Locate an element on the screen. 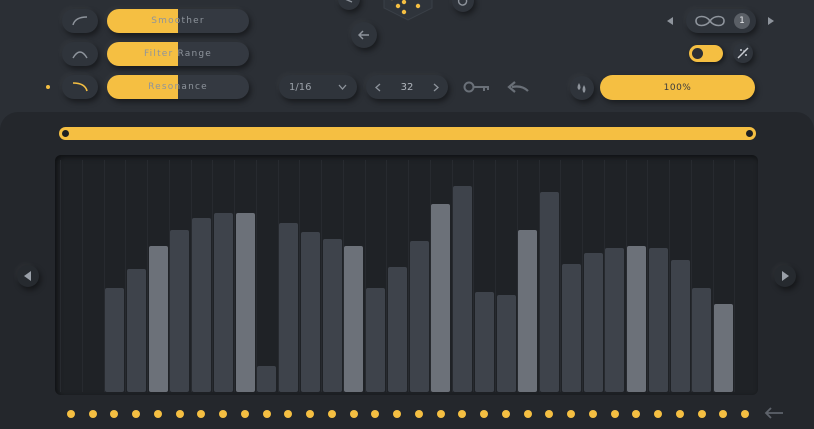  smoother-slider: Smoother is located at coordinates (178, 21).